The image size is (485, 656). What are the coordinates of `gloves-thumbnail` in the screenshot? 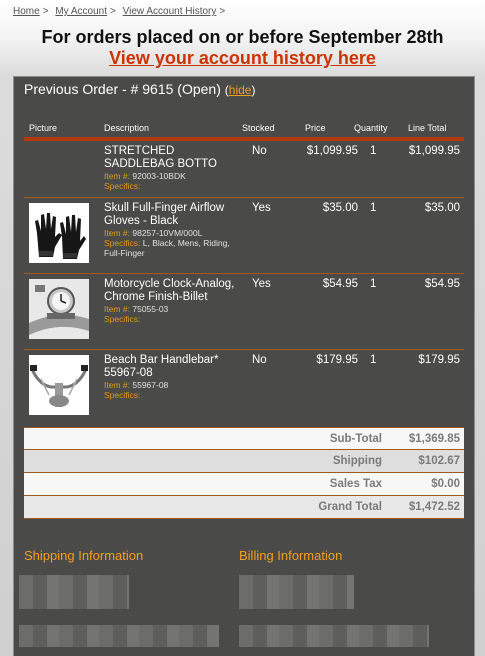 It's located at (59, 233).